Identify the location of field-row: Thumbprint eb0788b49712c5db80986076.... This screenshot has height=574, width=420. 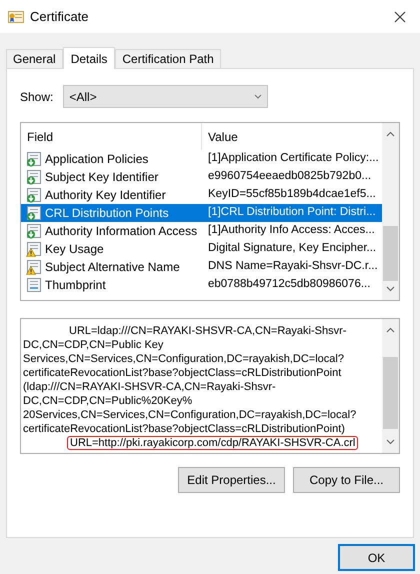
(201, 285).